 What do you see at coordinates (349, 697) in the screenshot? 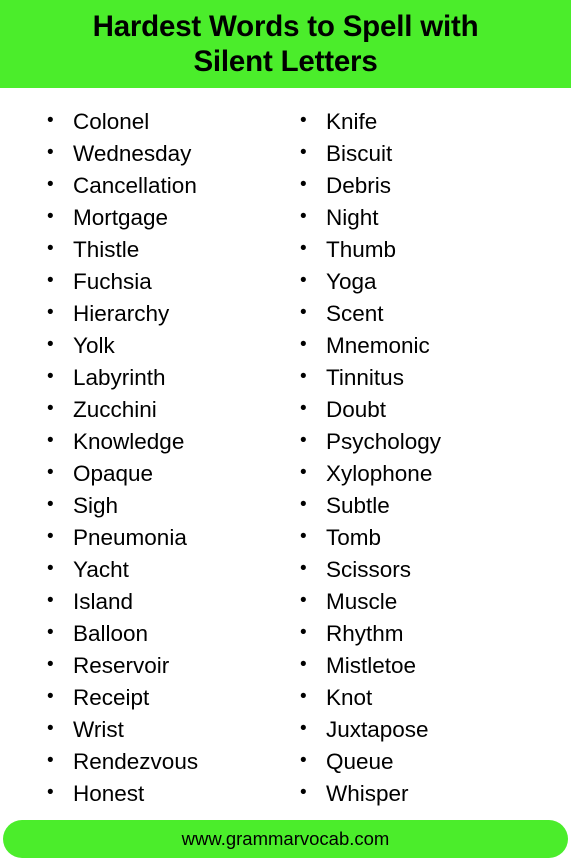
I see `word-text: Knot` at bounding box center [349, 697].